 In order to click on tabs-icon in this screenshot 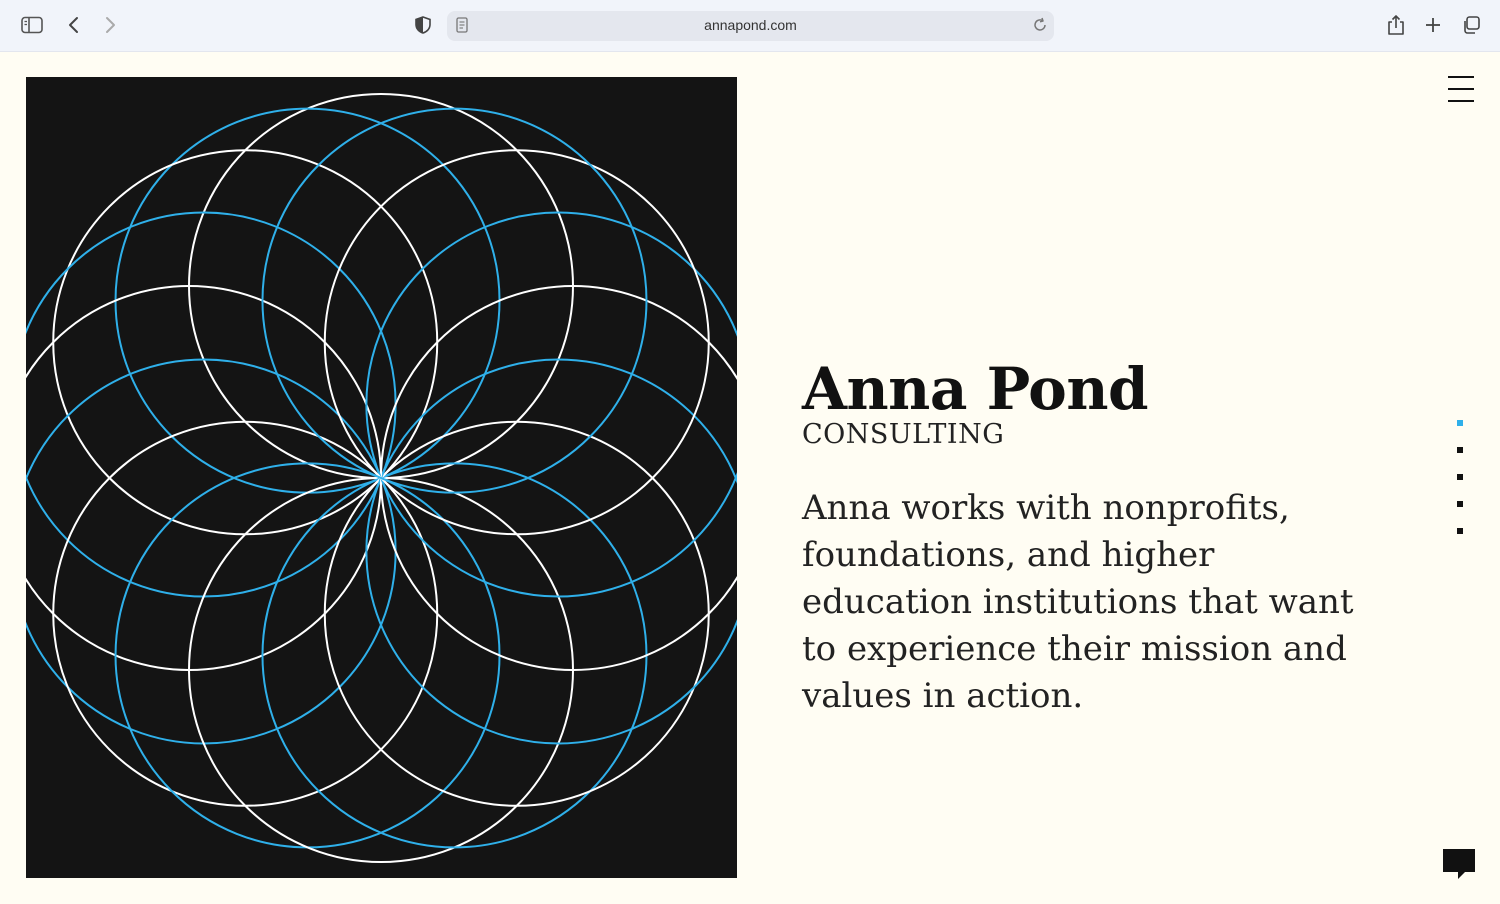, I will do `click(1471, 25)`.